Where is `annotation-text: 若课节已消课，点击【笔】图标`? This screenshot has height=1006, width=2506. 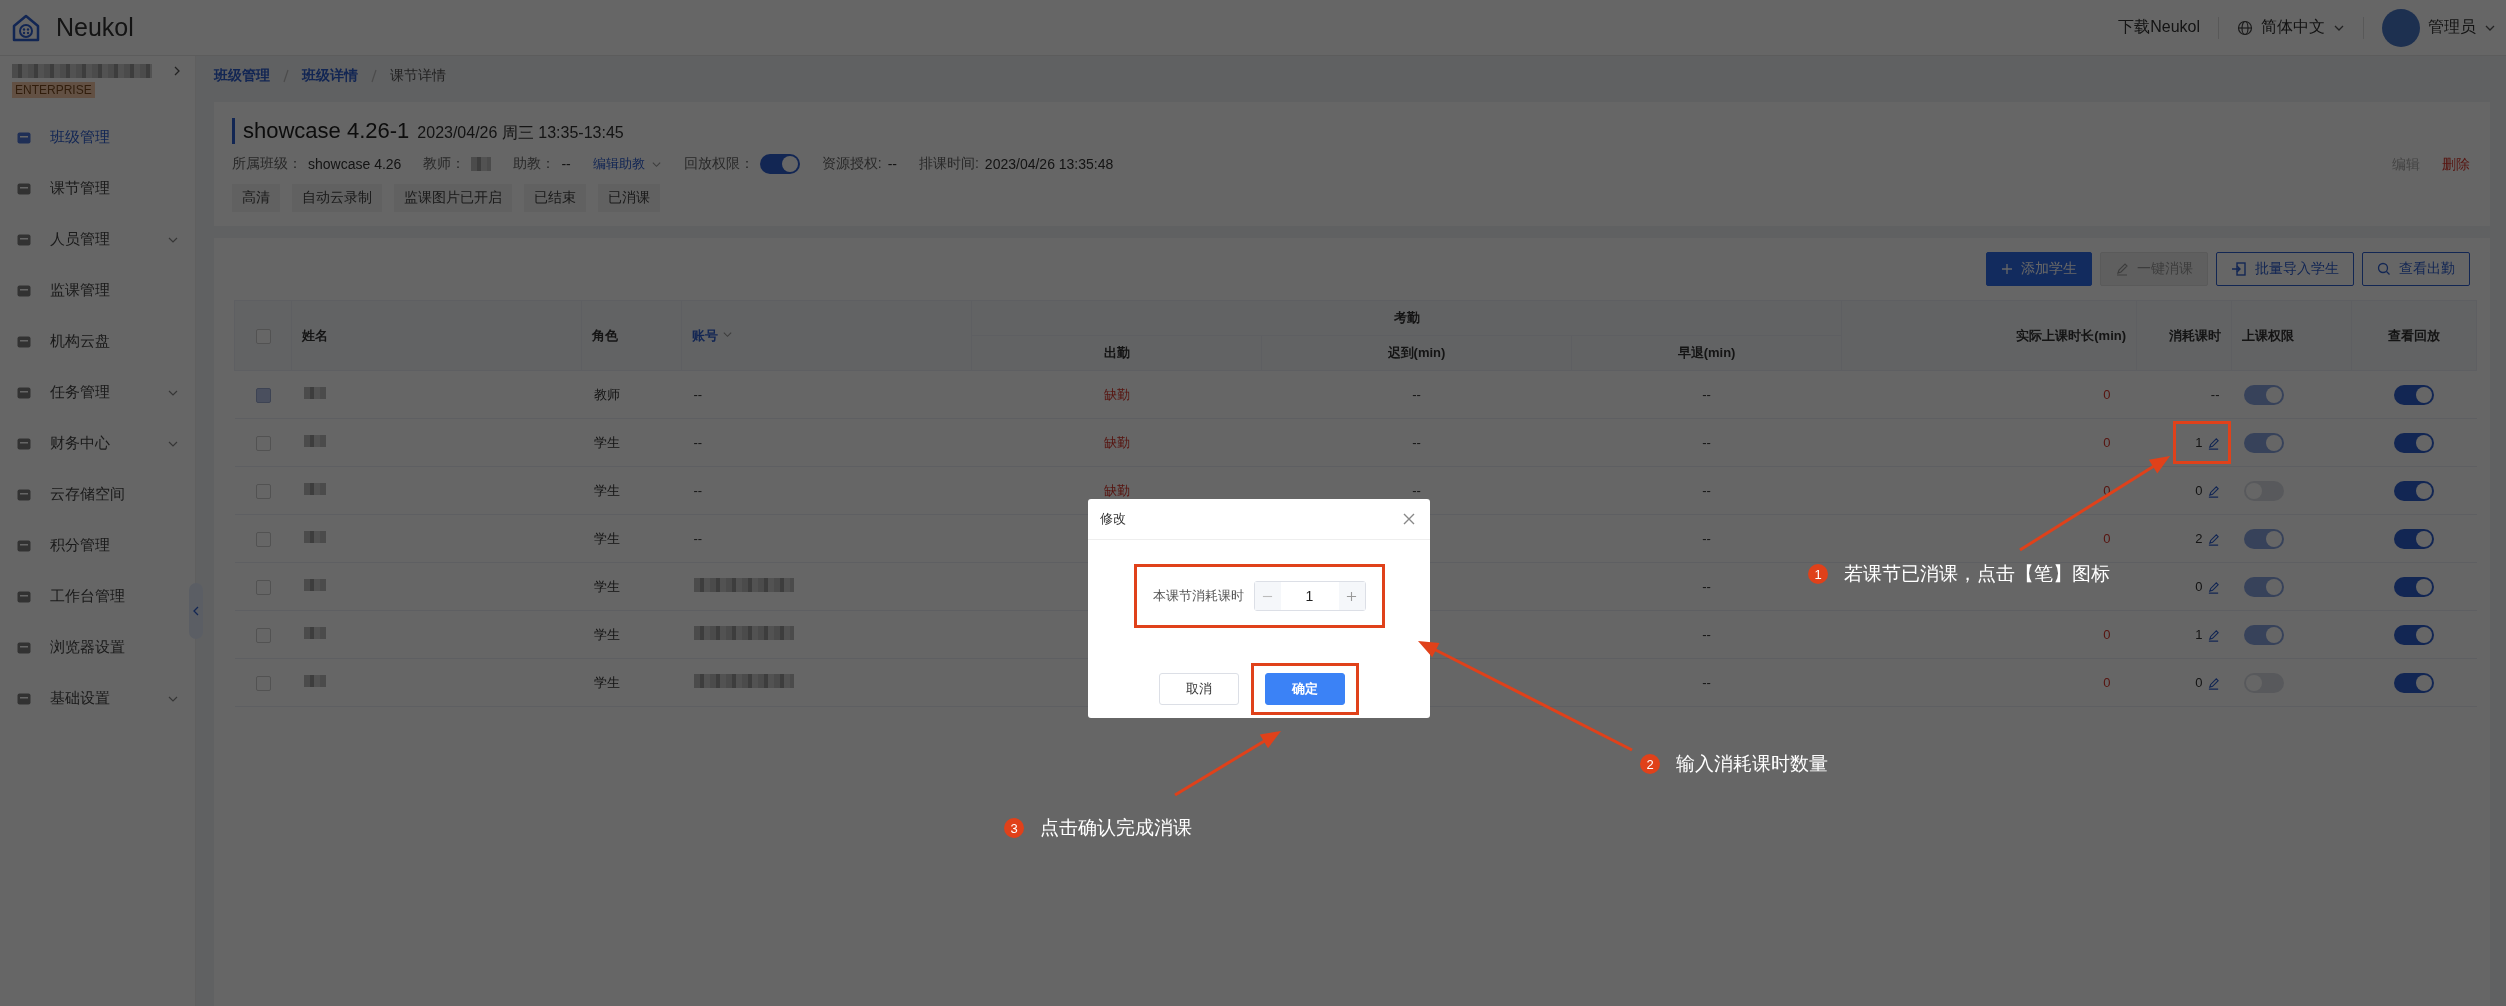
annotation-text: 若课节已消课，点击【笔】图标 is located at coordinates (1977, 574).